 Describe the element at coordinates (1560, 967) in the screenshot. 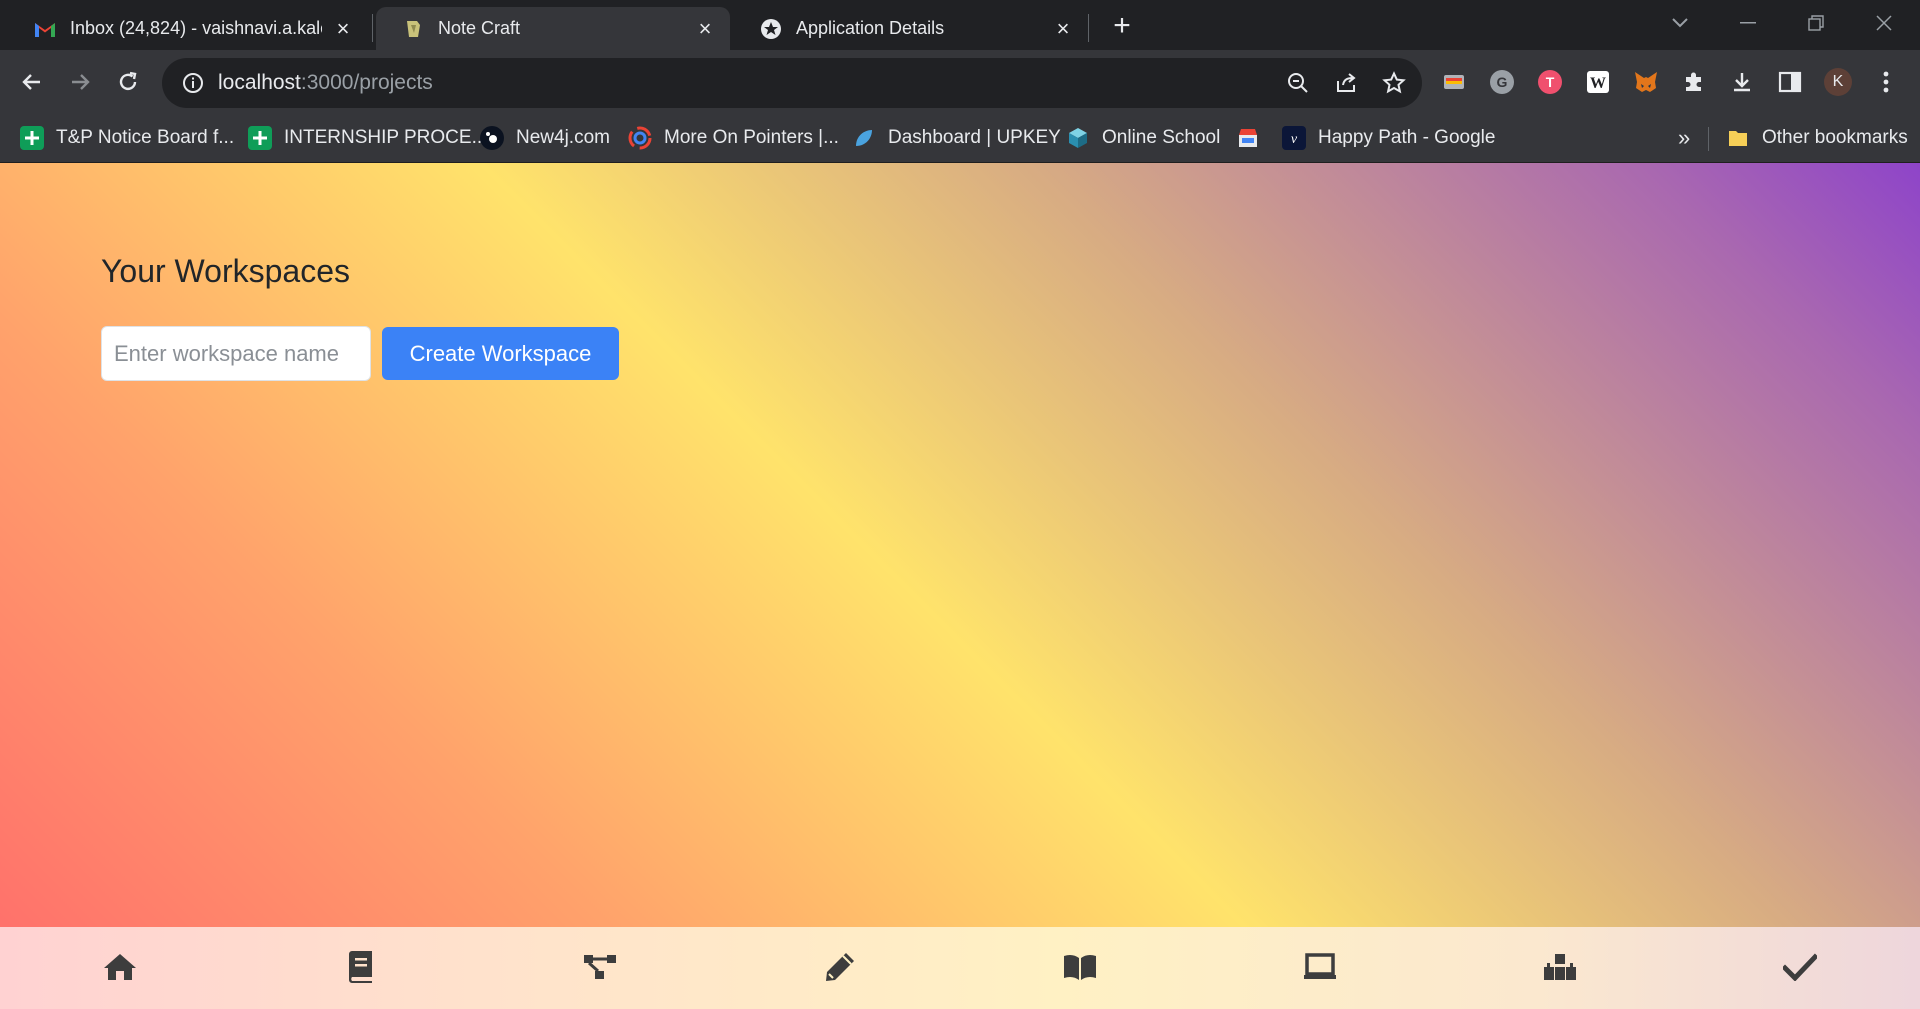

I see `blocks-icon` at that location.